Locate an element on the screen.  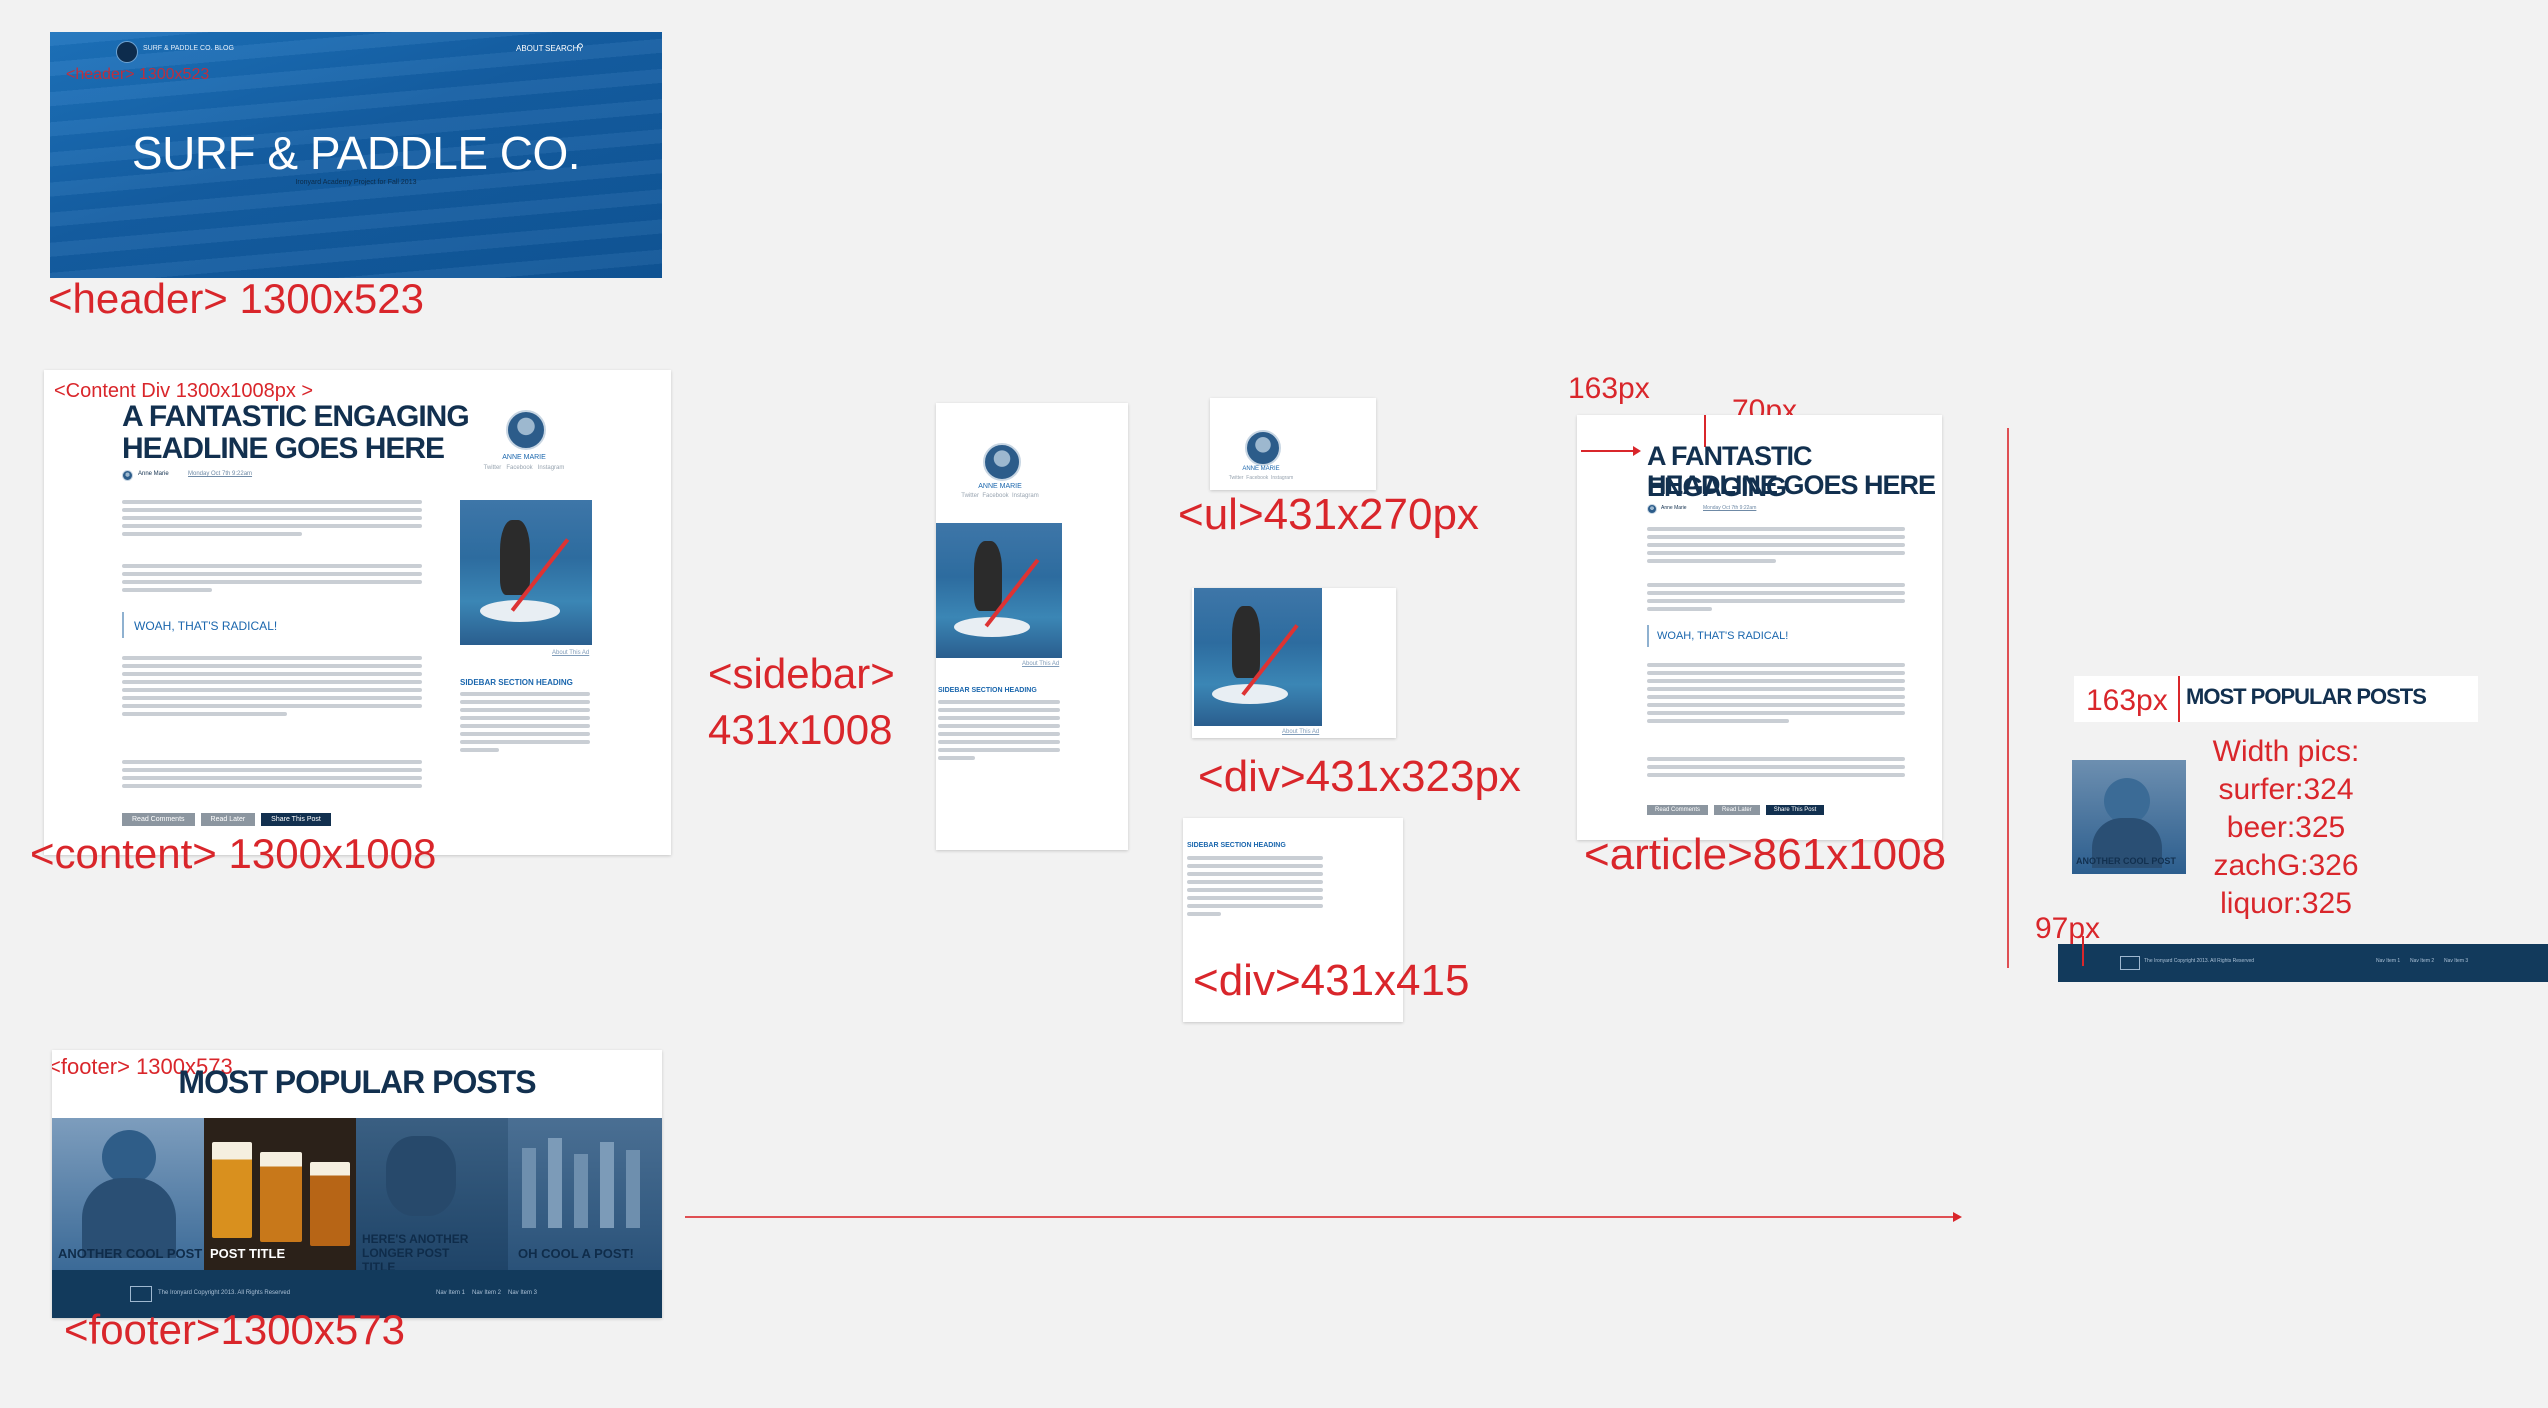
facebook-link-3: Facebook is located at coordinates (1257, 478).